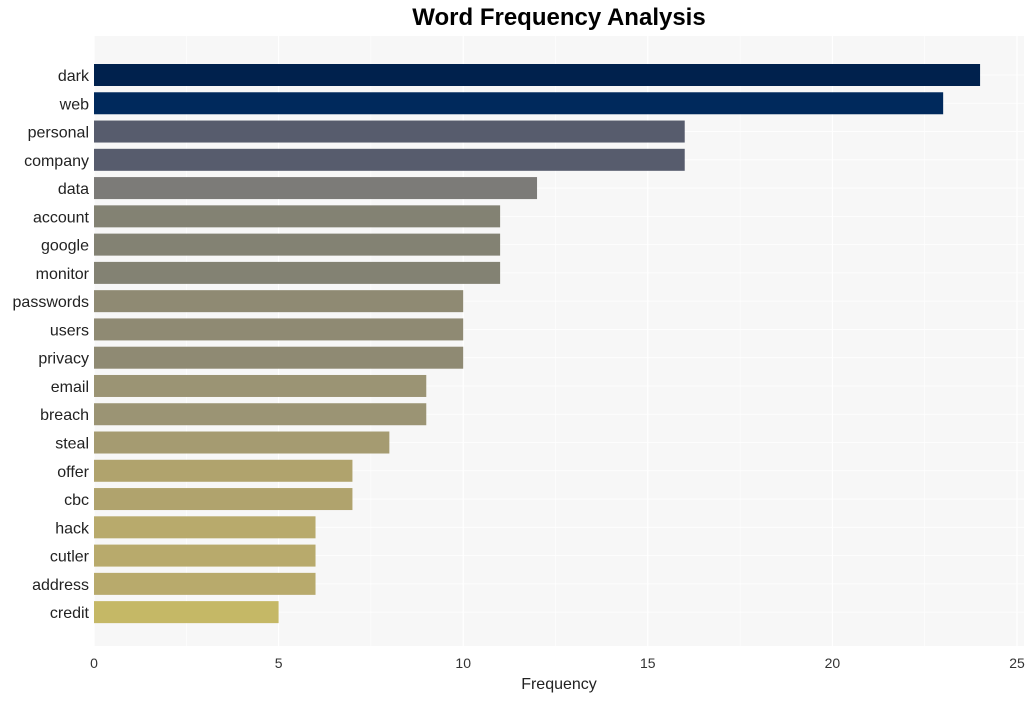 This screenshot has height=701, width=1034. Describe the element at coordinates (205, 583) in the screenshot. I see `bar-address` at that location.